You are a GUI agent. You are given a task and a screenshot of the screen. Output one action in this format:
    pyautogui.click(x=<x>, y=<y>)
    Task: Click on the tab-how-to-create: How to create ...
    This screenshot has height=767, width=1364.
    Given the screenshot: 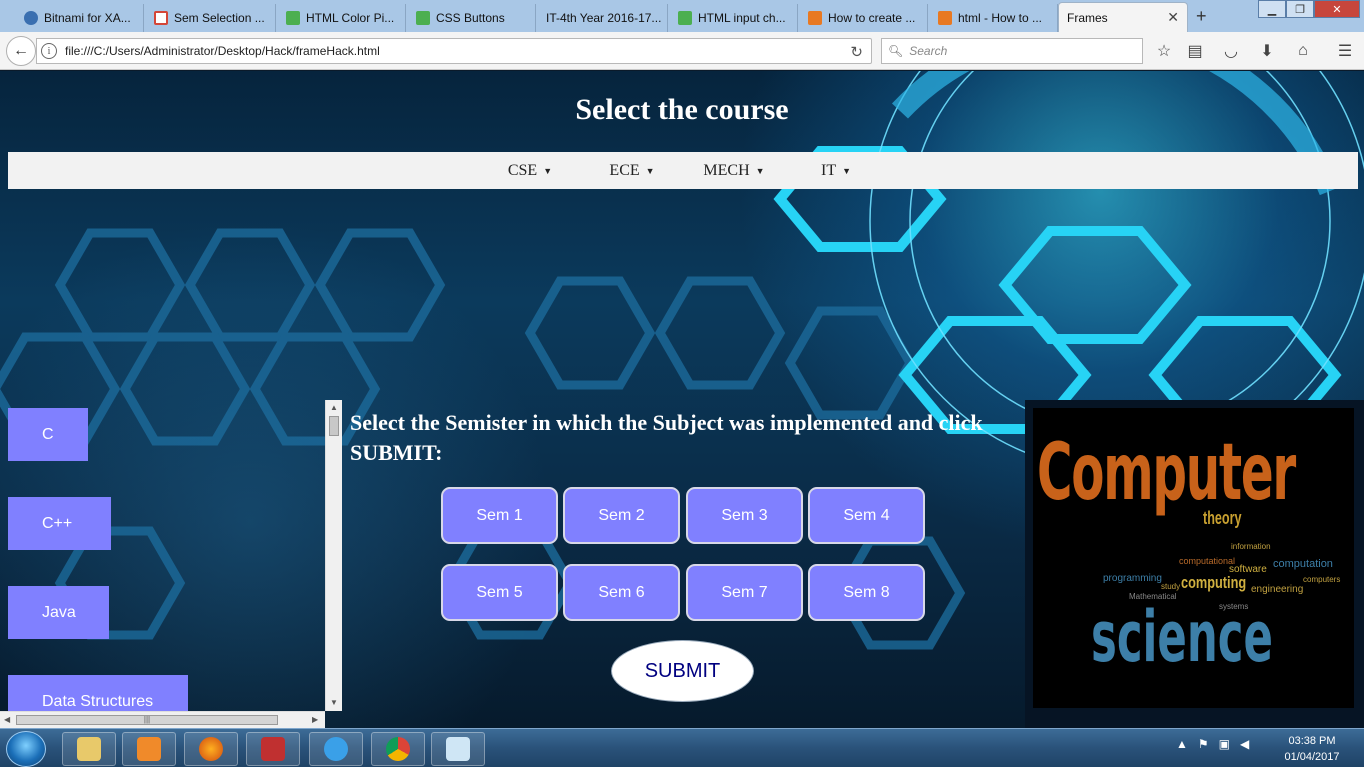 What is the action you would take?
    pyautogui.click(x=864, y=18)
    